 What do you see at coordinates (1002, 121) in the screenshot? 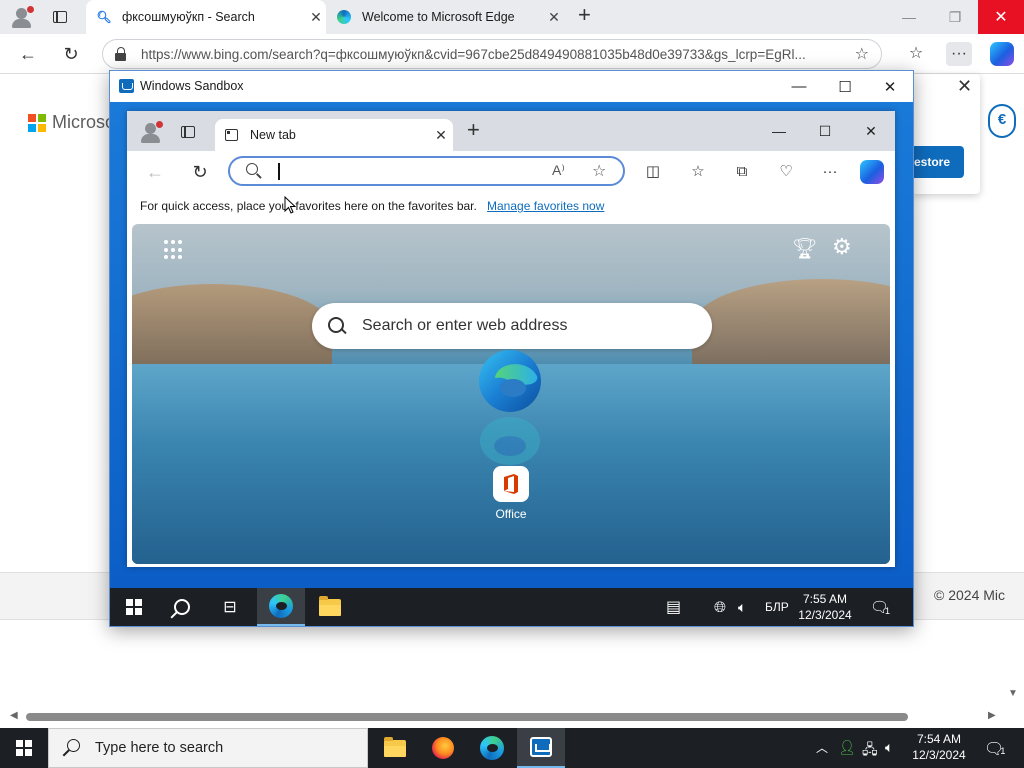
I see `rewards-icon: €` at bounding box center [1002, 121].